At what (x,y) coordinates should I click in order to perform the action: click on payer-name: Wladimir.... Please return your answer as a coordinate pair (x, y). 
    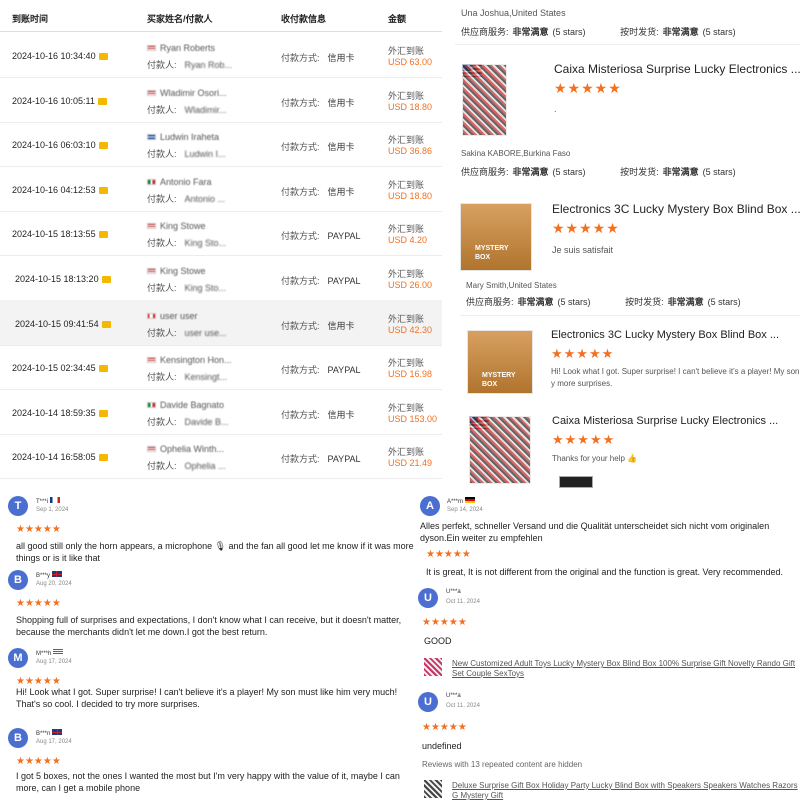
    Looking at the image, I should click on (205, 109).